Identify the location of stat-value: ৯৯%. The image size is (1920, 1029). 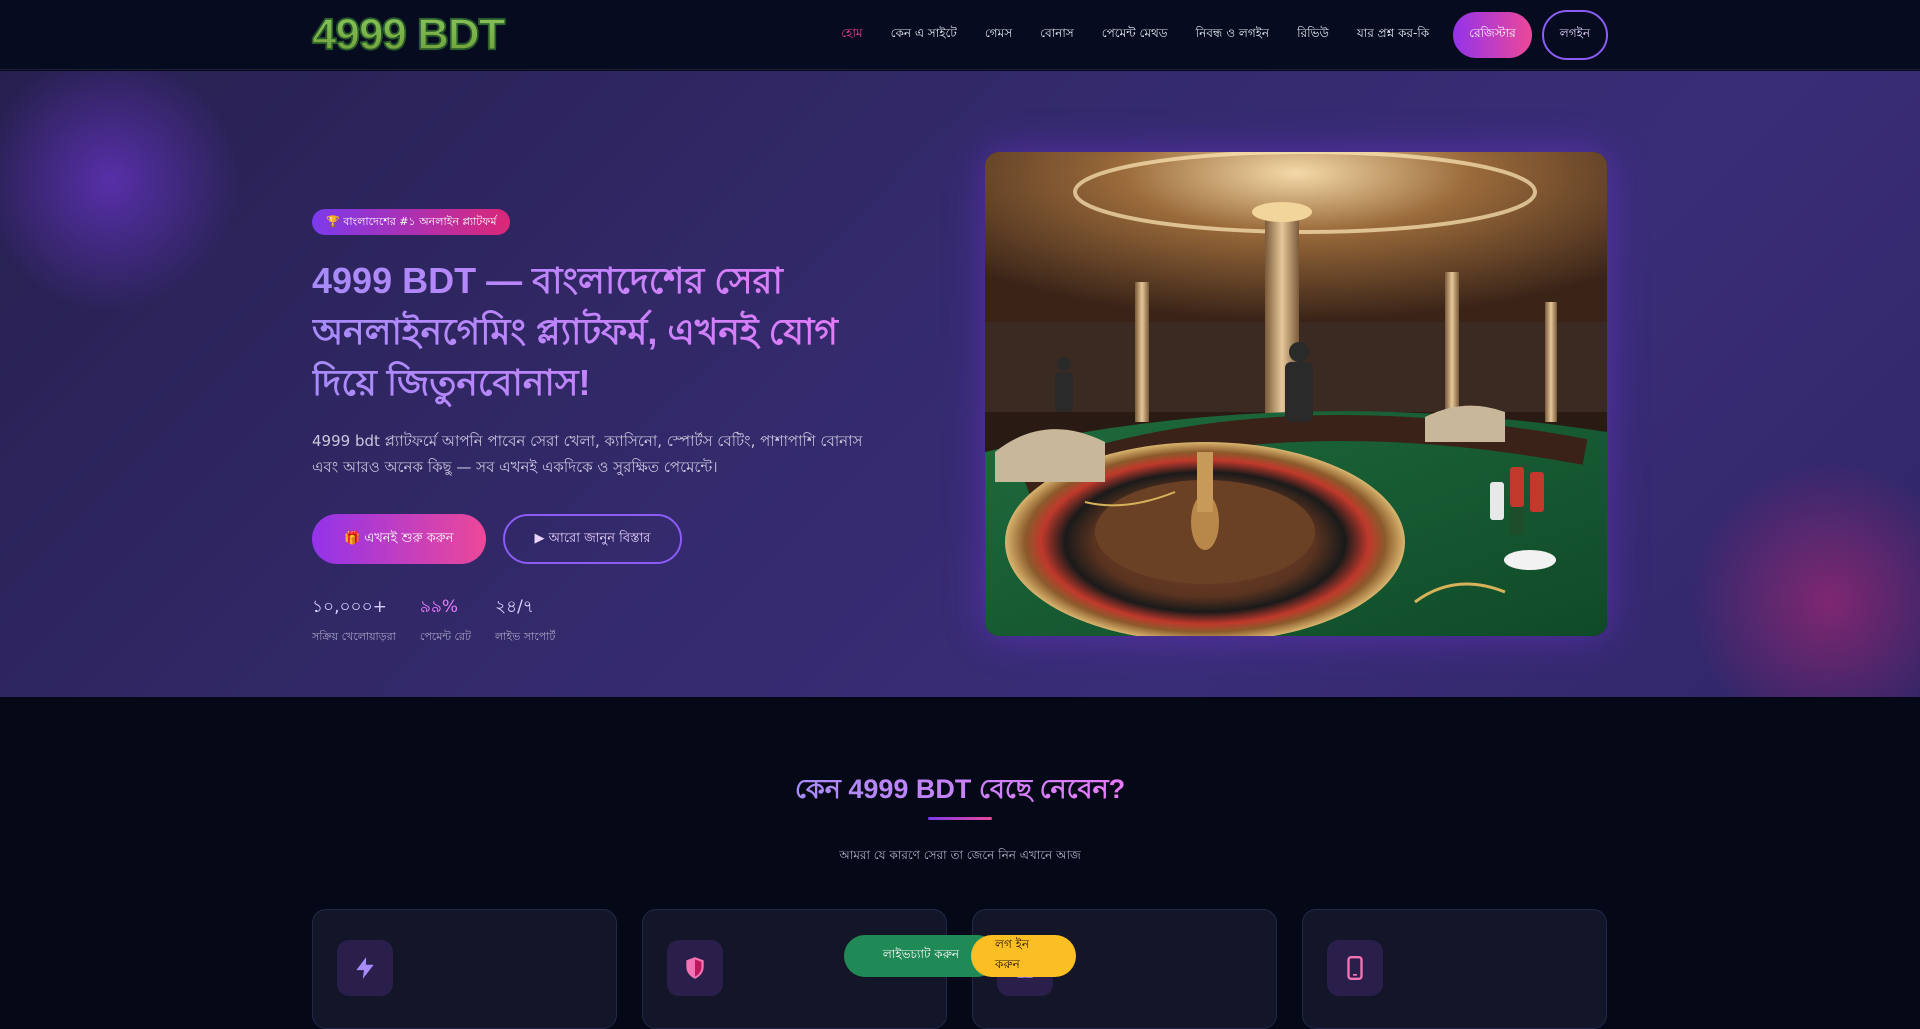
(439, 607).